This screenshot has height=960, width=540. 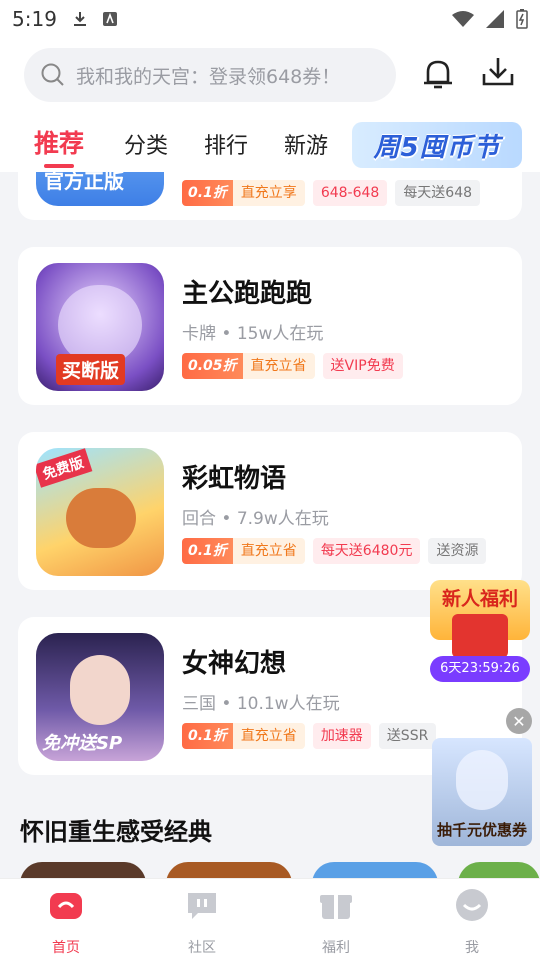 I want to click on discount-label: 直充立享, so click(x=268, y=193).